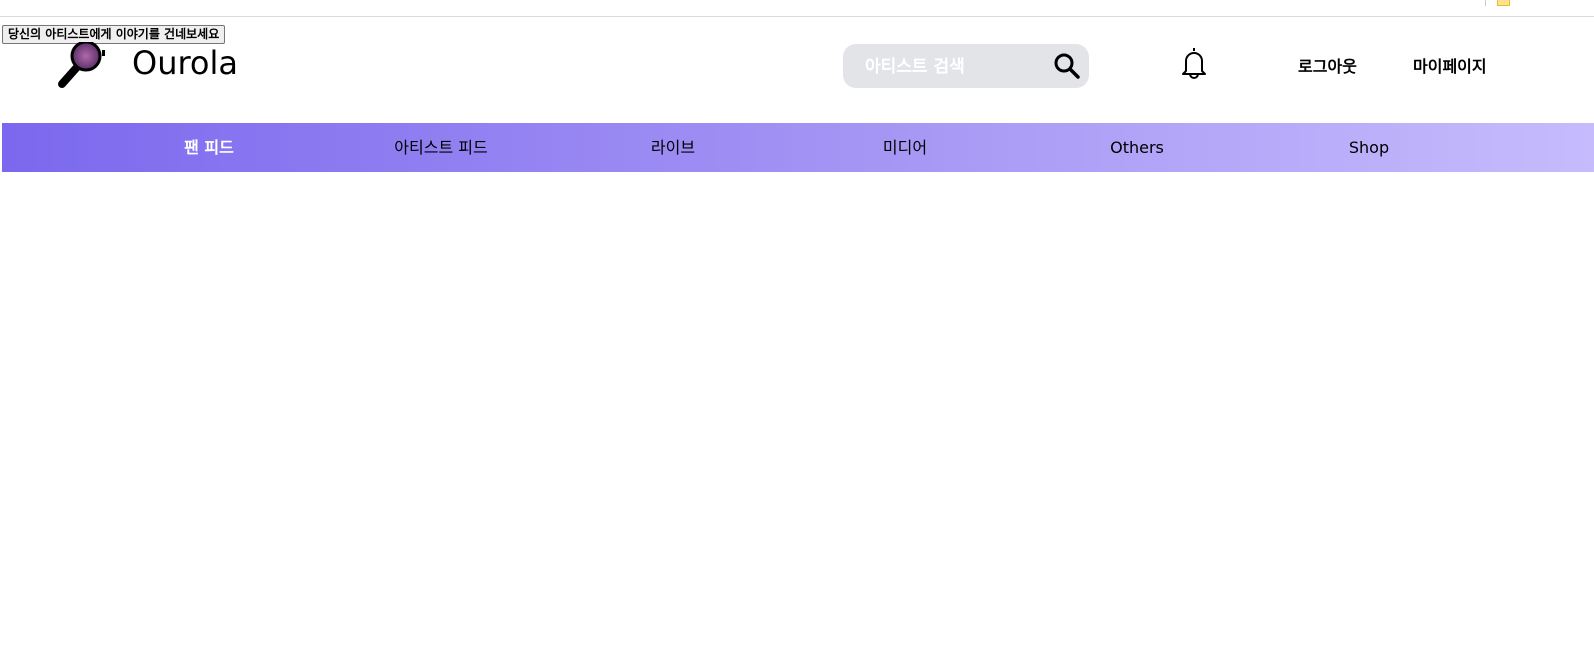  Describe the element at coordinates (1503, 3) in the screenshot. I see `bookmark-folder-icon` at that location.